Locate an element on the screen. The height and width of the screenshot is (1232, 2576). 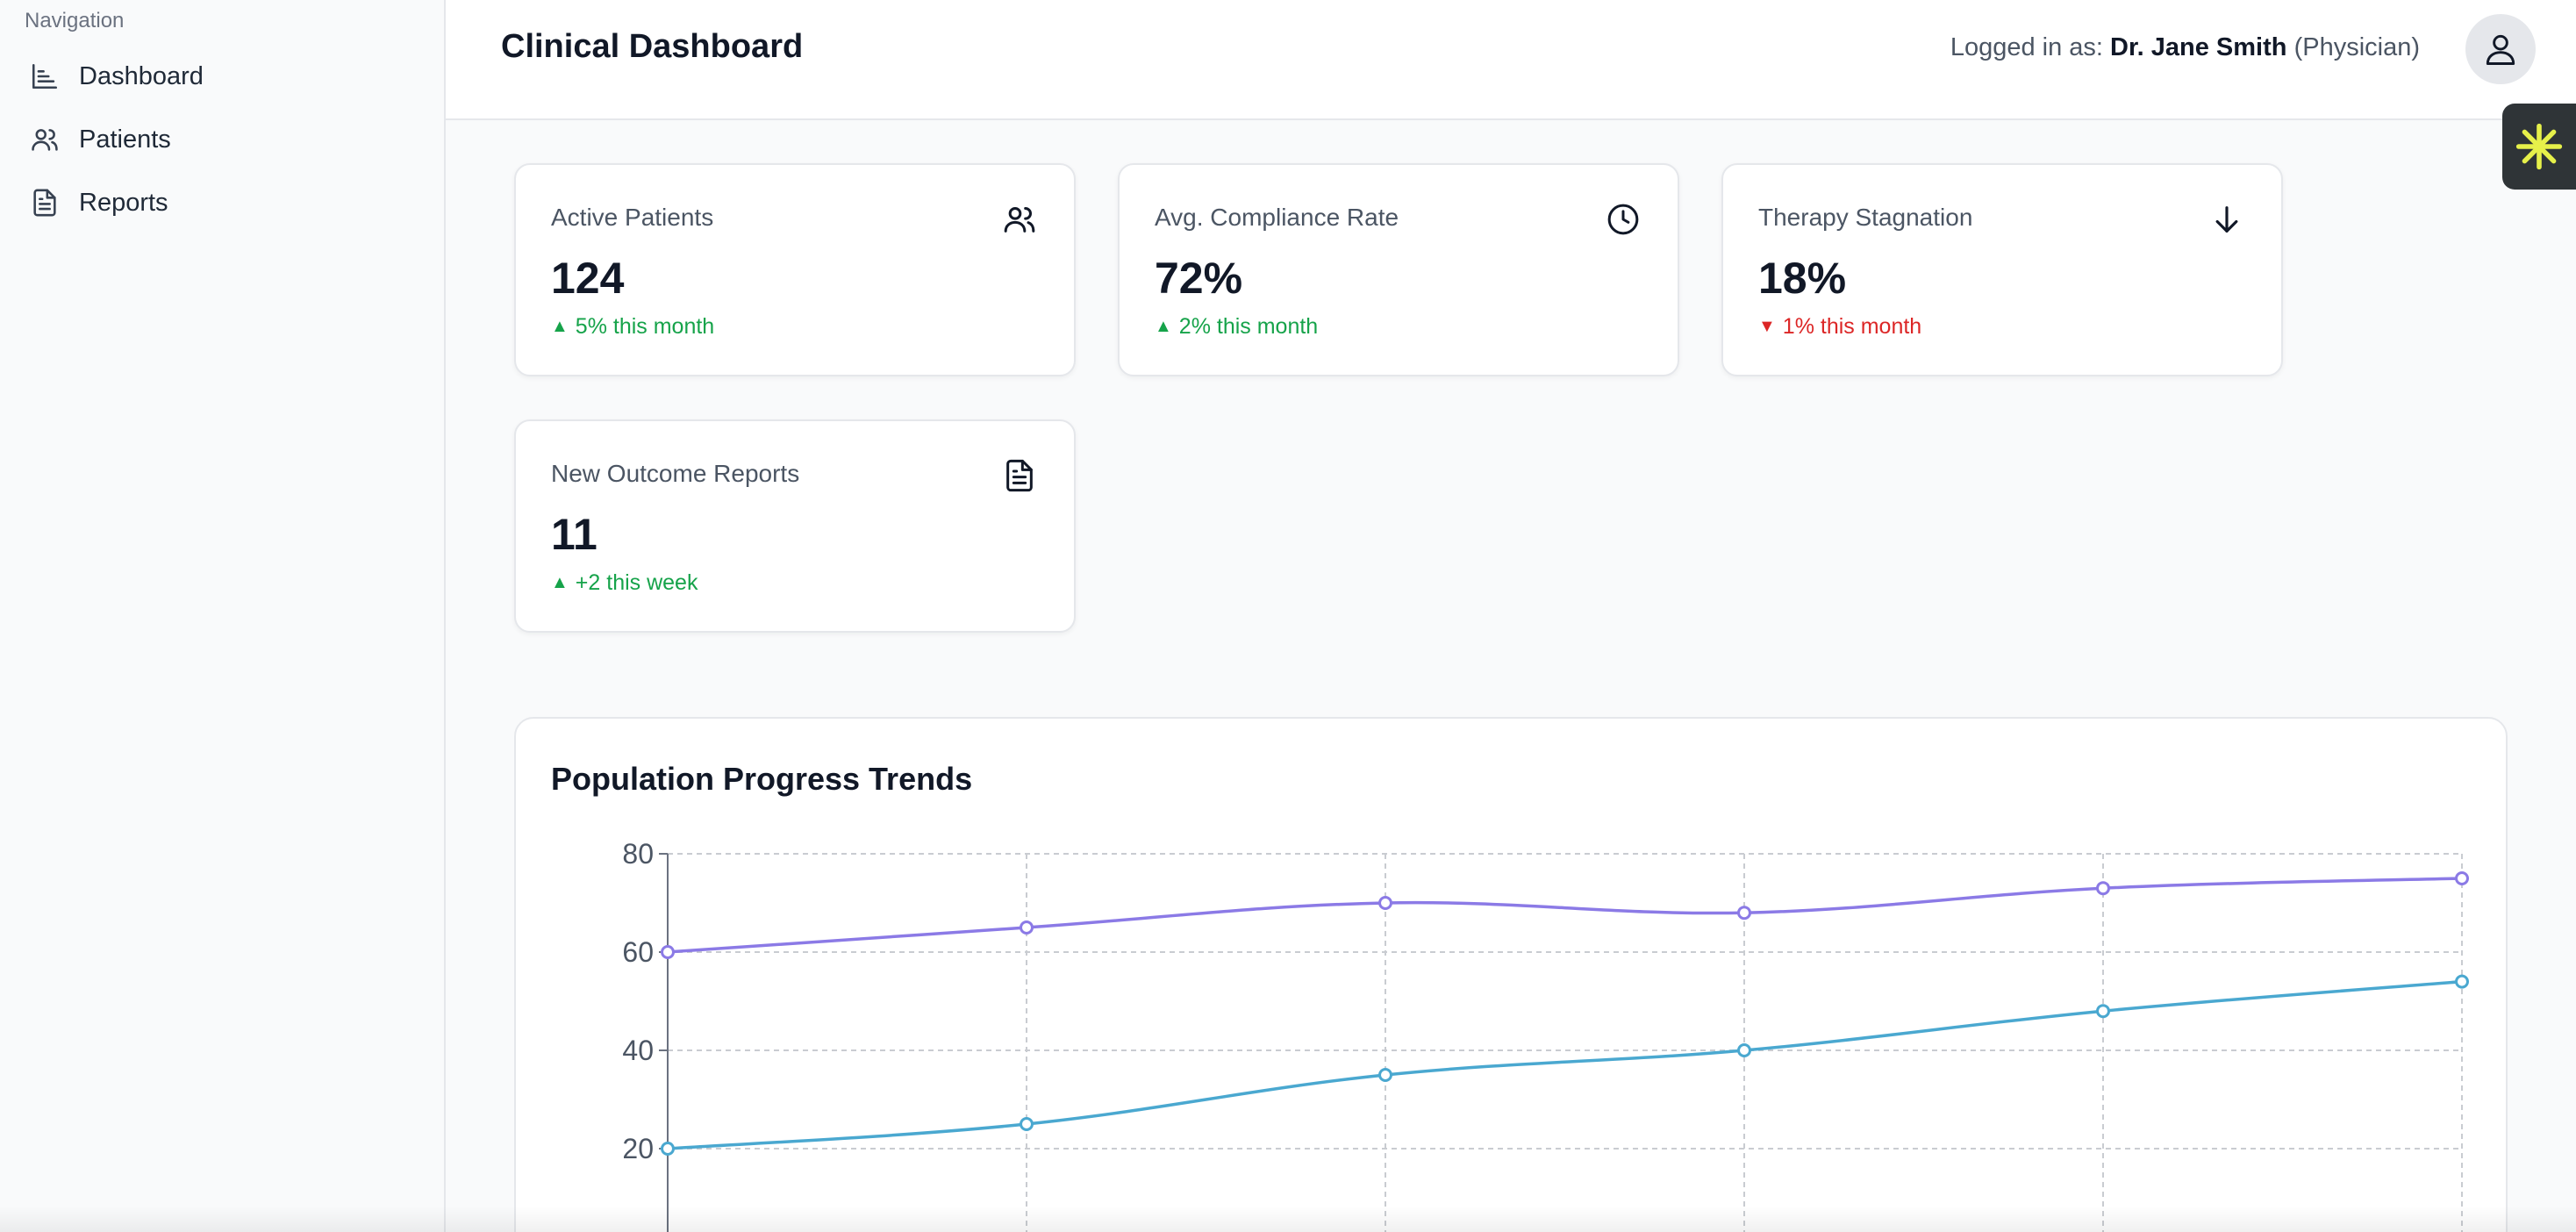
card-title: Active Patients is located at coordinates (632, 217).